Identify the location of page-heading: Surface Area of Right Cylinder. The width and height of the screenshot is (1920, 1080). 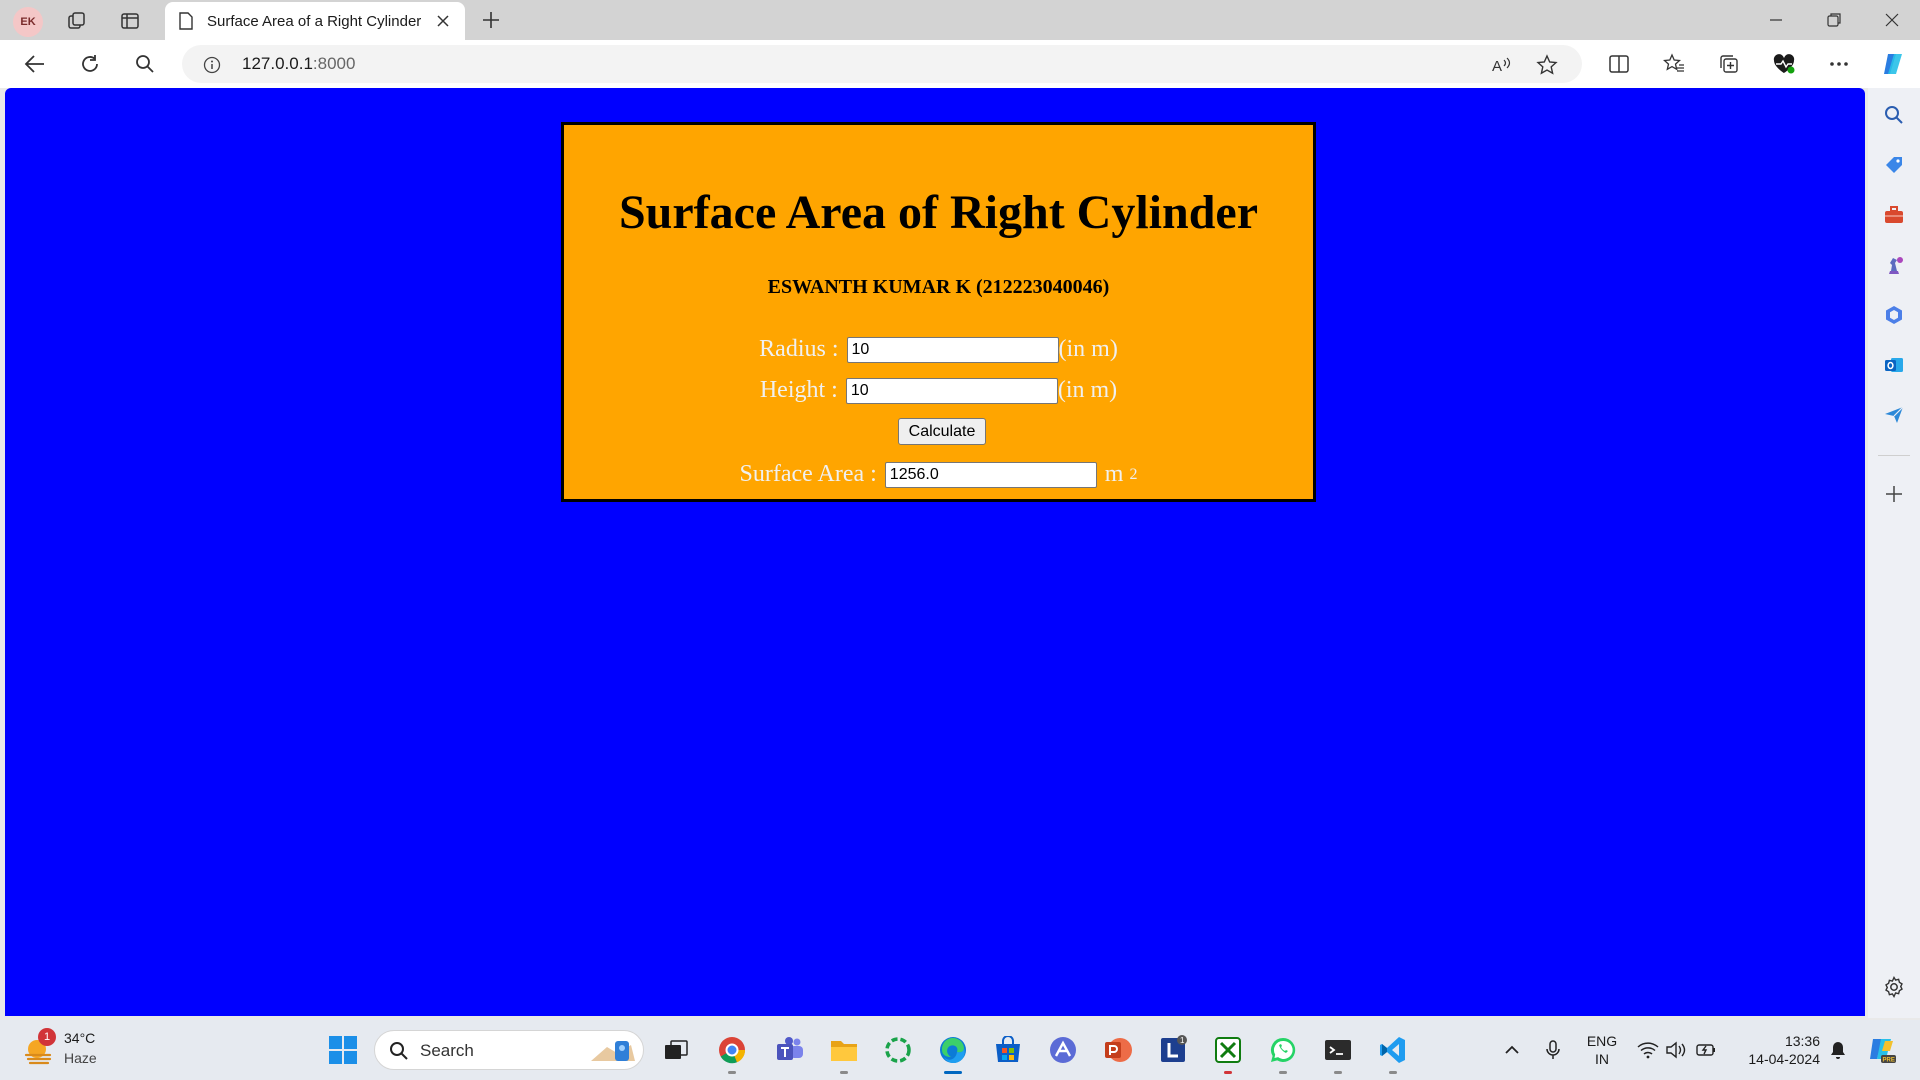
(938, 212).